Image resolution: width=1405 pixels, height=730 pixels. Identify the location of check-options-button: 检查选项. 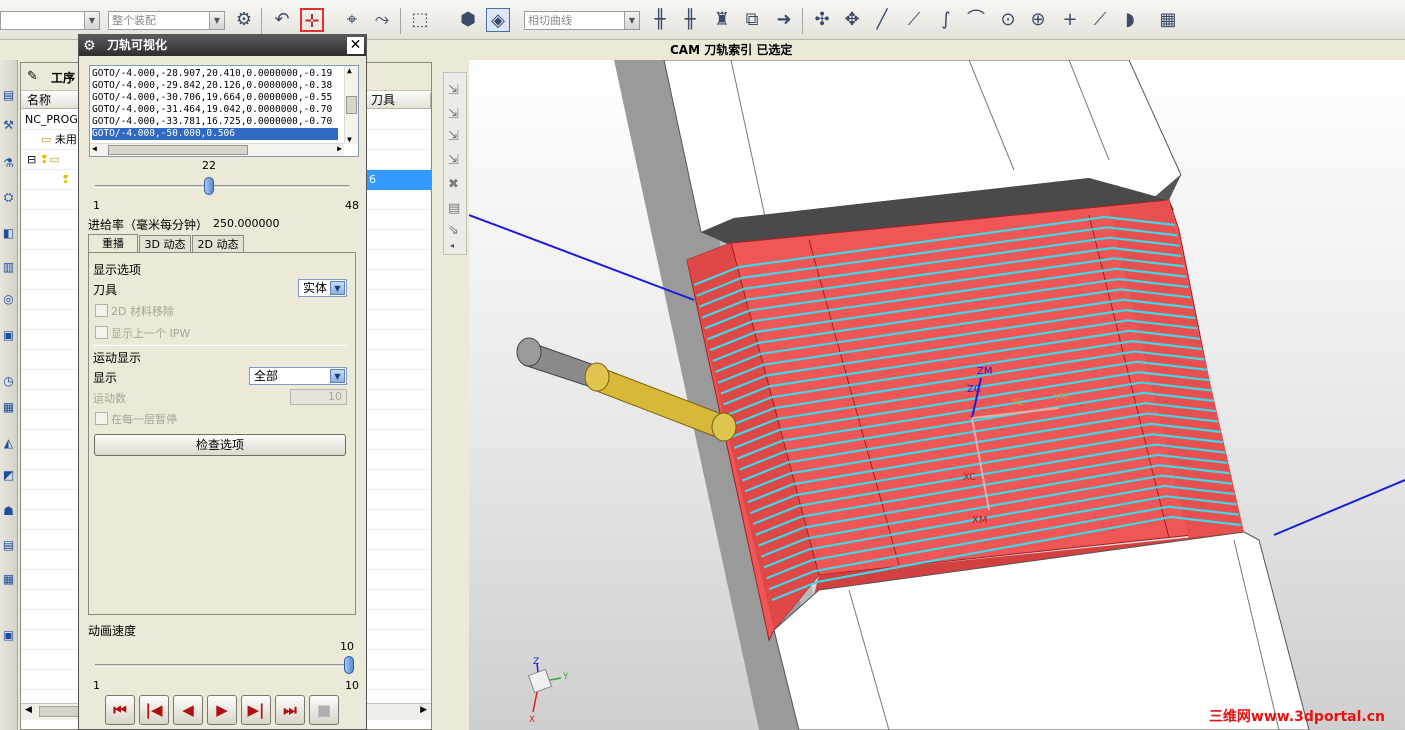
(220, 445).